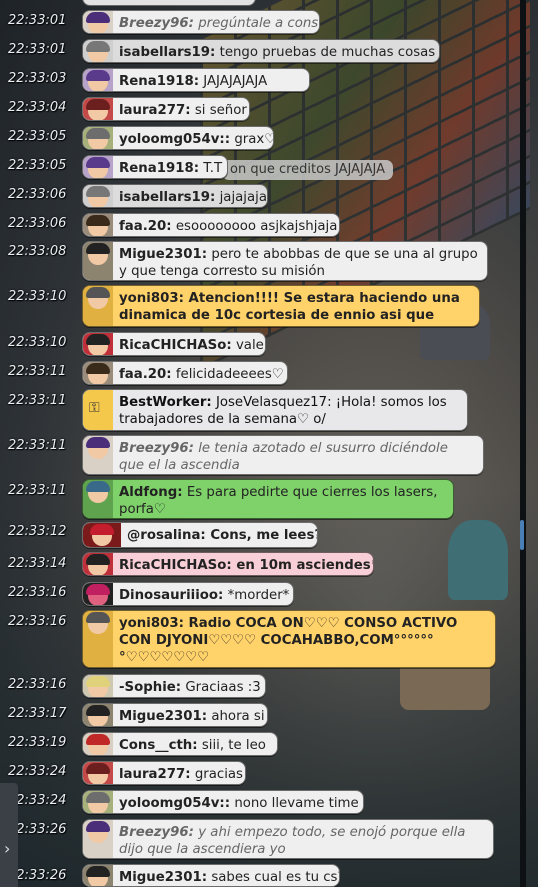 Image resolution: width=538 pixels, height=887 pixels. What do you see at coordinates (235, 81) in the screenshot?
I see `message-text: JAJAJAJAJA` at bounding box center [235, 81].